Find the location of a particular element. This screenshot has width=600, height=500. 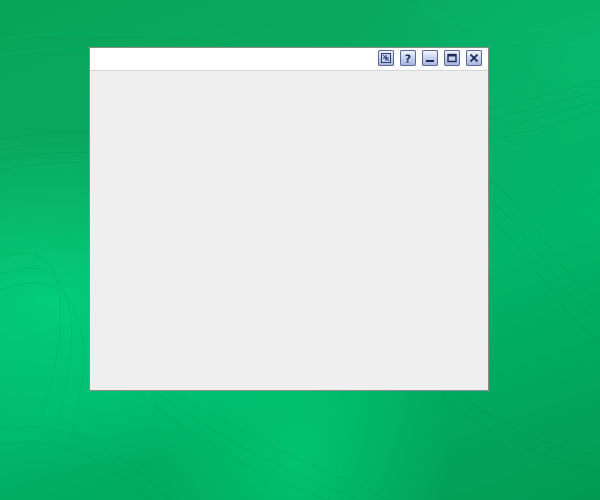

maximize-button is located at coordinates (452, 58).